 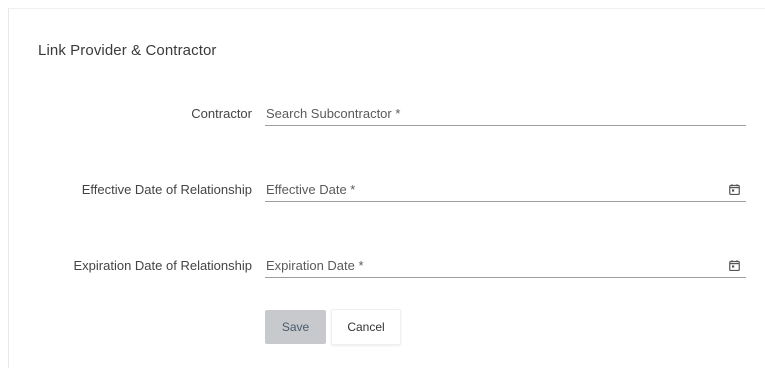 I want to click on save-button: Save, so click(x=295, y=327).